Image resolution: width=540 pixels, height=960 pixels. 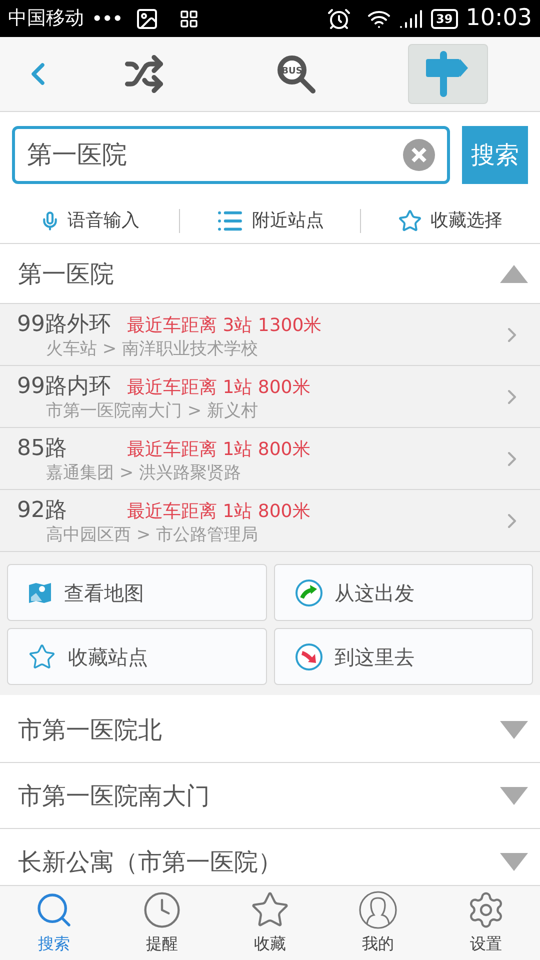 I want to click on station-action-button: 查看地图, so click(x=136, y=592).